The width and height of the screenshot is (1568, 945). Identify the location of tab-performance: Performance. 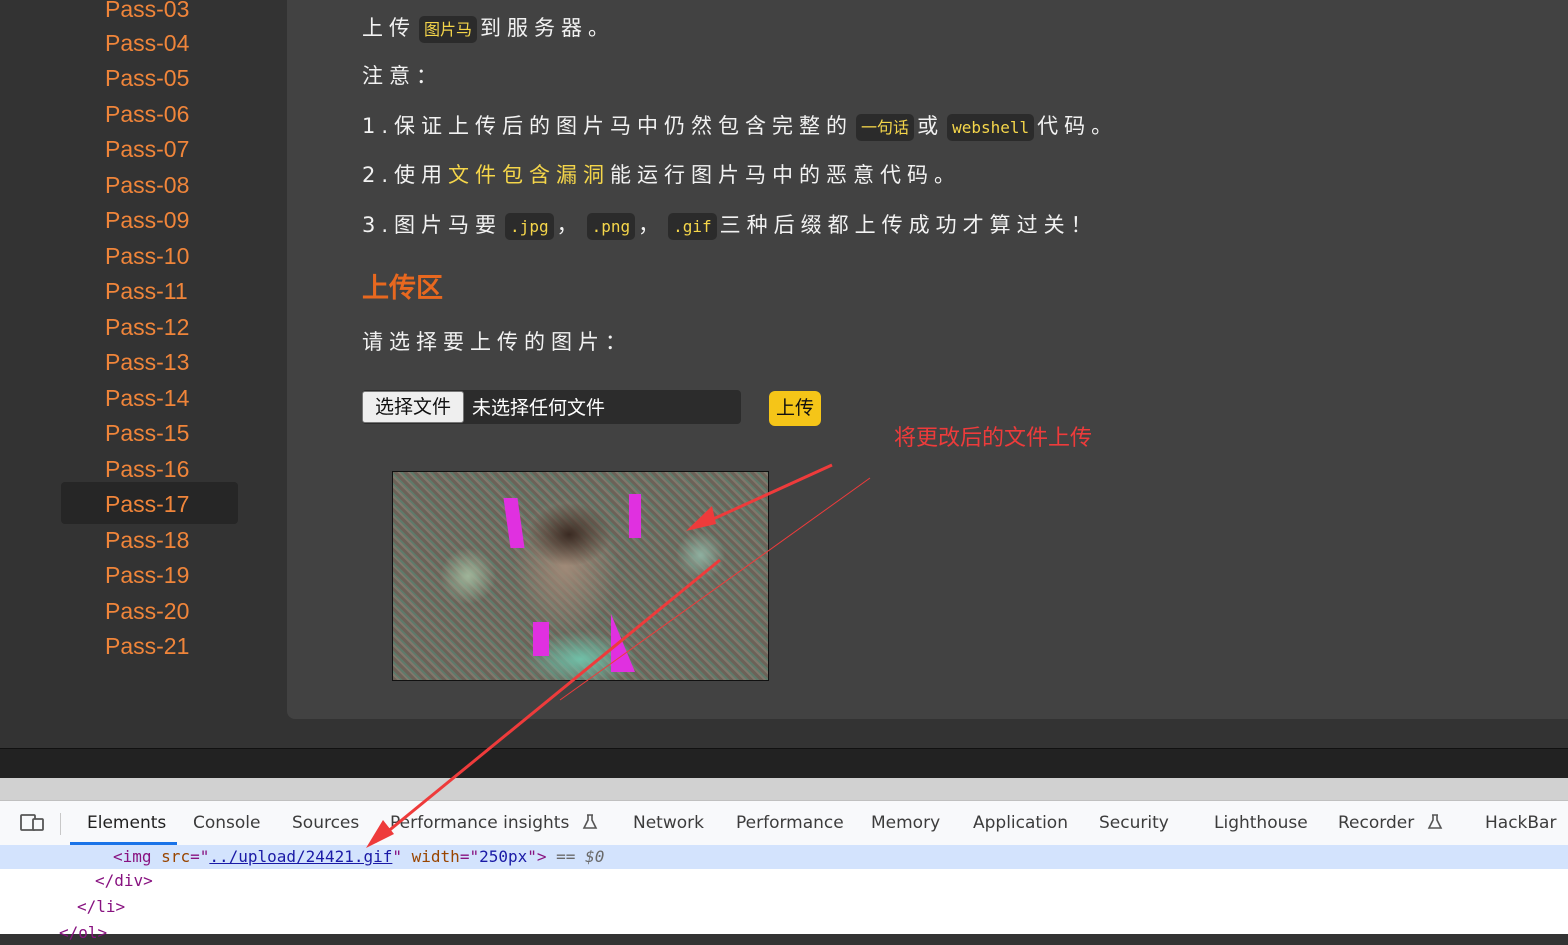
(790, 823).